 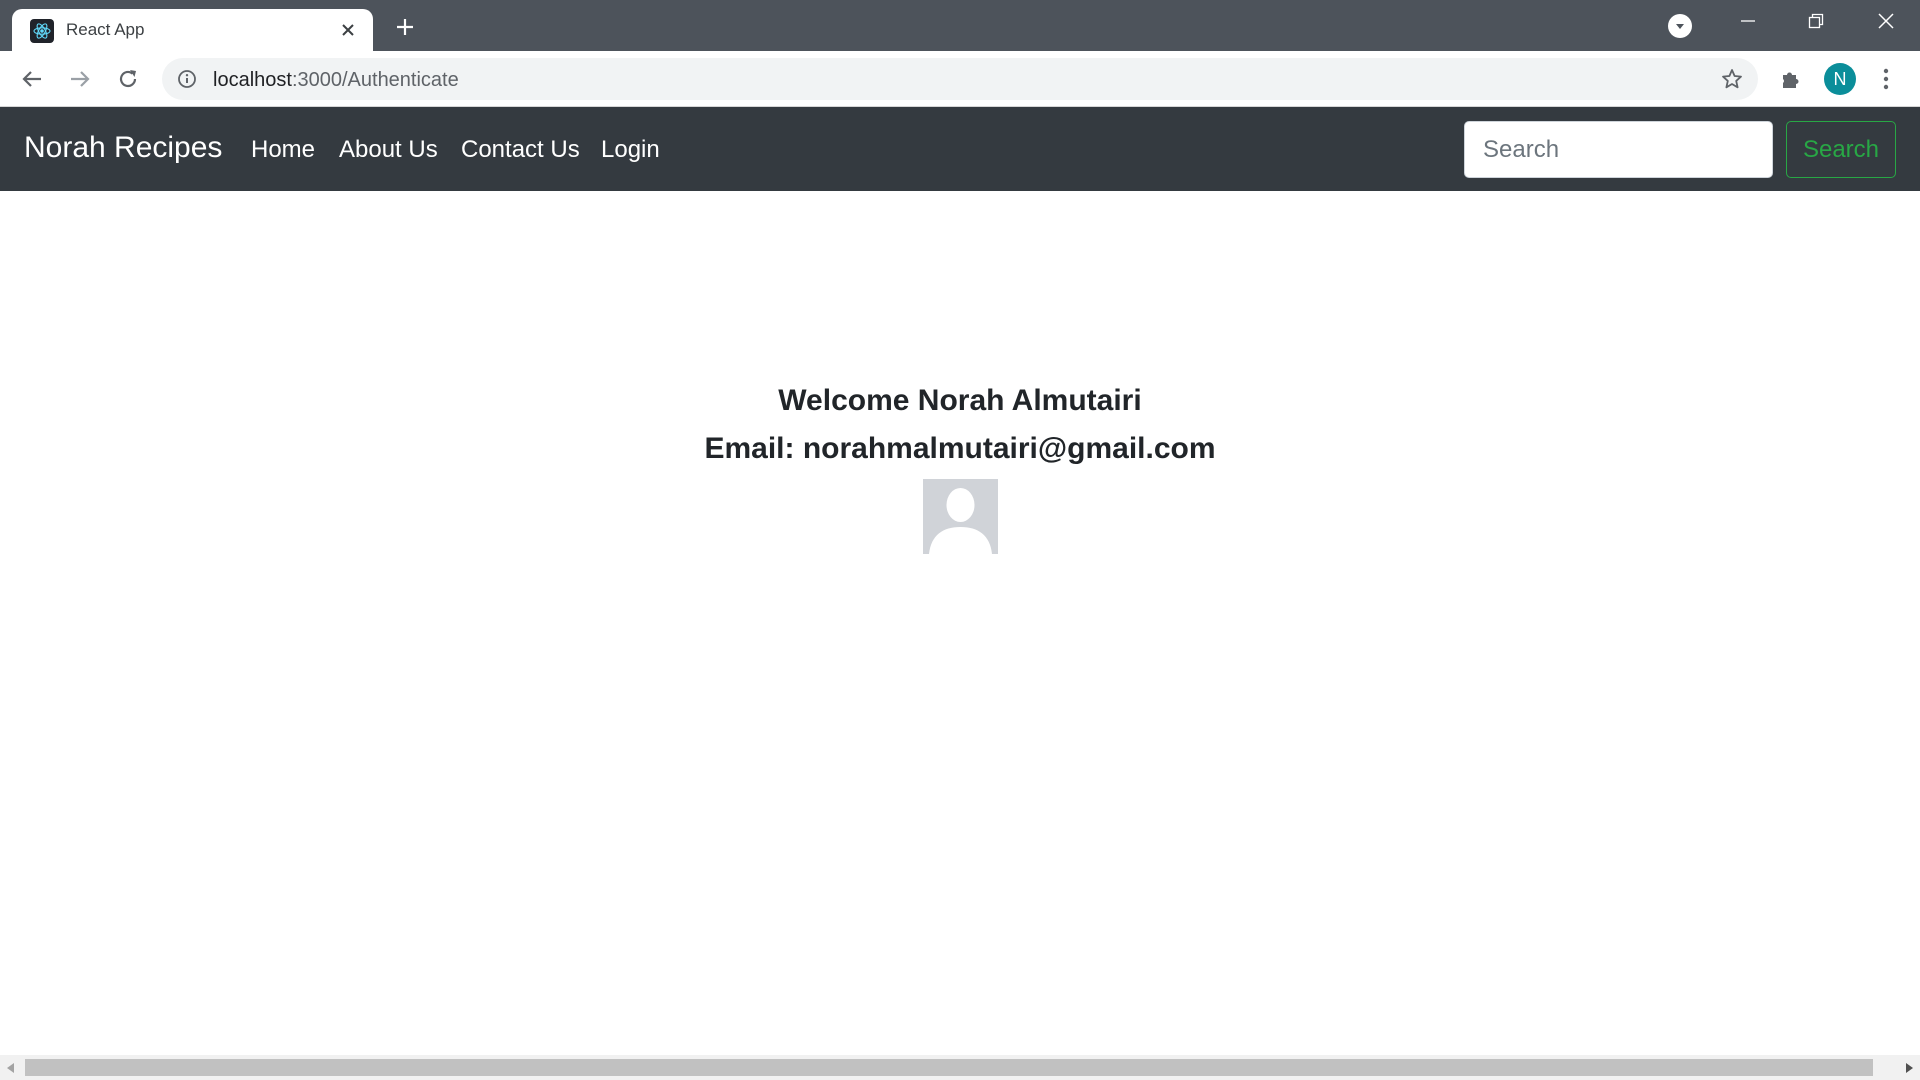 I want to click on puzzle-icon, so click(x=1790, y=80).